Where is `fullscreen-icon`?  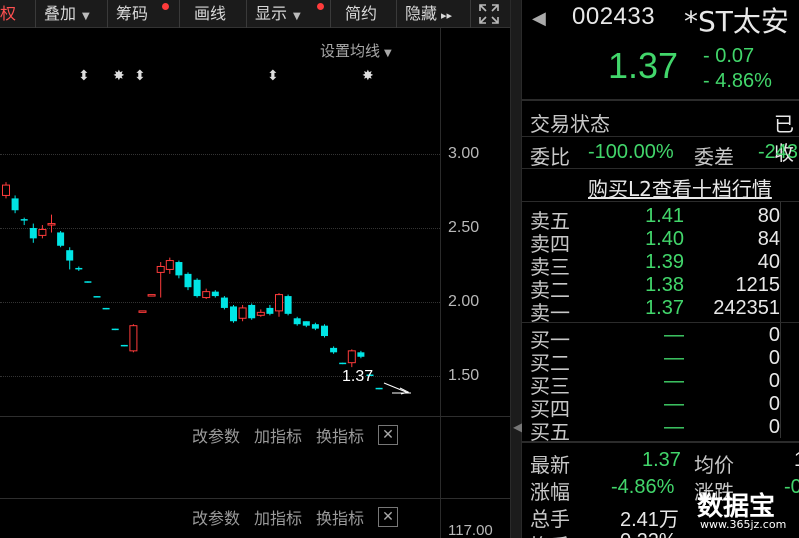 fullscreen-icon is located at coordinates (489, 14).